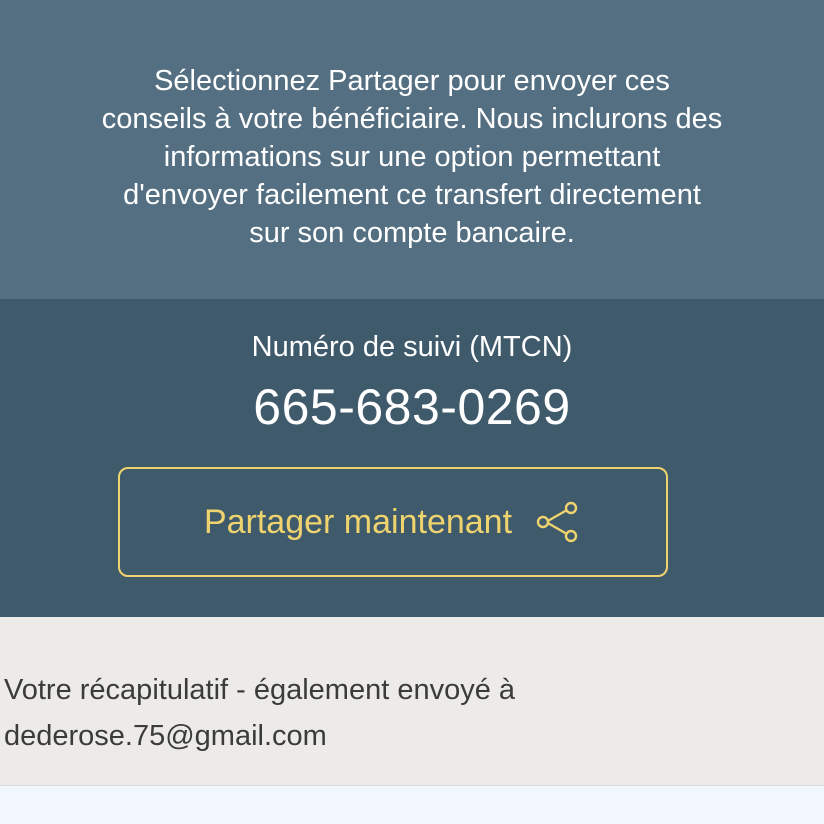 The height and width of the screenshot is (824, 824). I want to click on bottom-panel, so click(412, 805).